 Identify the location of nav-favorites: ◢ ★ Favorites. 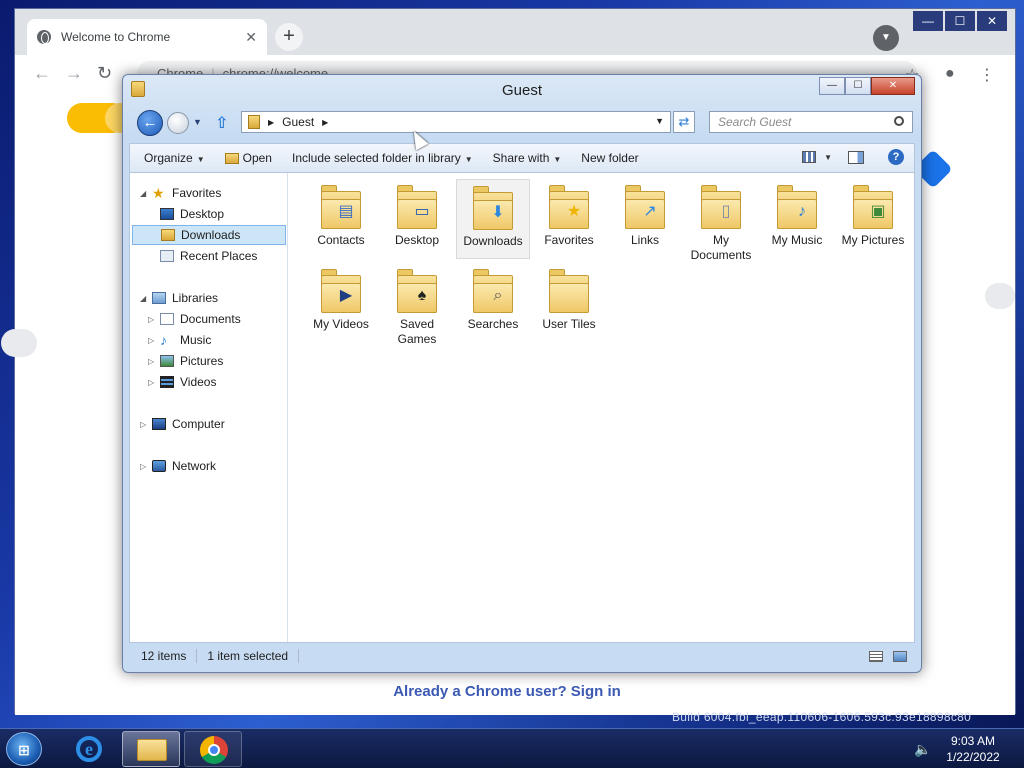
(180, 193).